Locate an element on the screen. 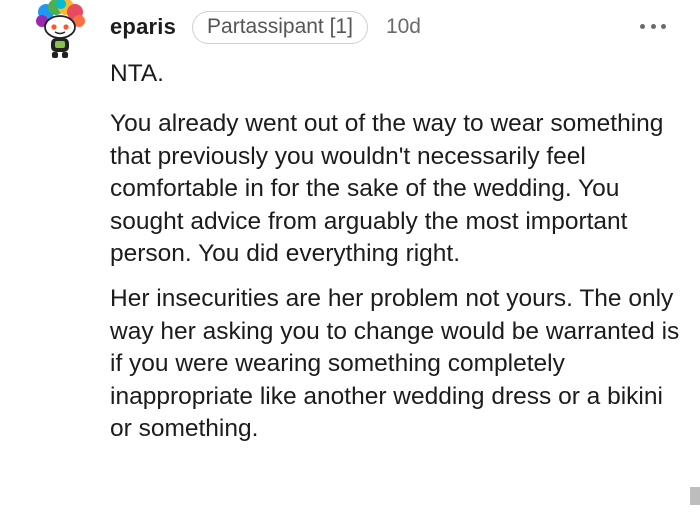 The width and height of the screenshot is (700, 520). username-link: eparis is located at coordinates (143, 27).